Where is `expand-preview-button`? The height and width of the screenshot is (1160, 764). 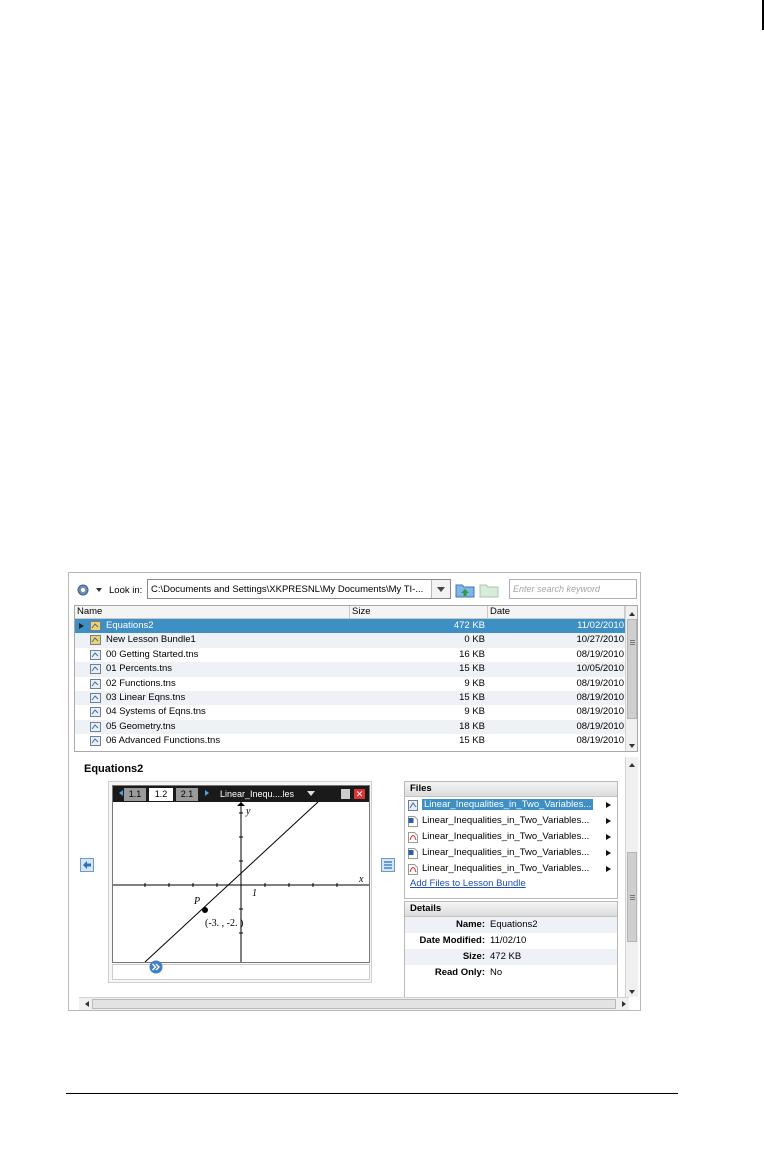 expand-preview-button is located at coordinates (156, 967).